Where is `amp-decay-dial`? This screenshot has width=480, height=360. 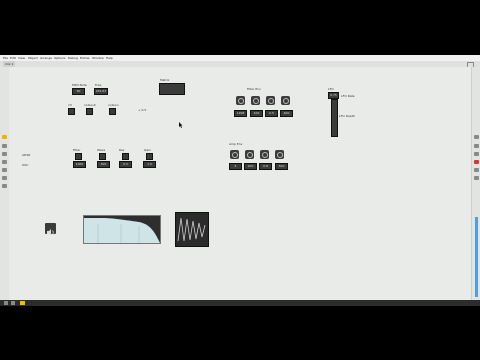 amp-decay-dial is located at coordinates (249, 154).